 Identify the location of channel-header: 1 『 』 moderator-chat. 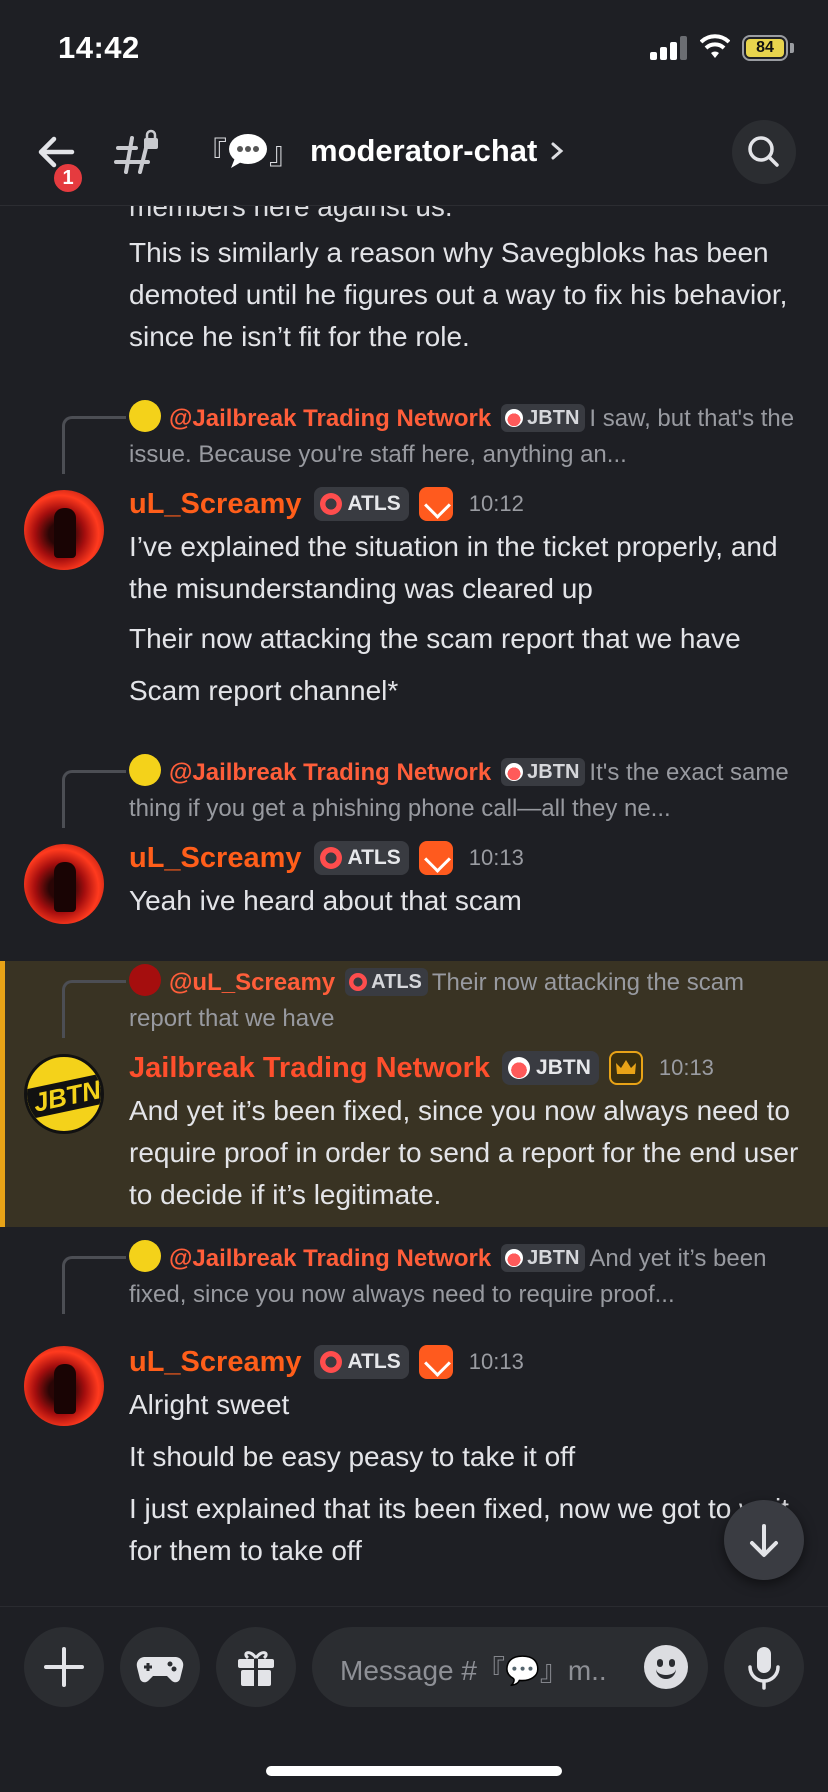
(414, 153).